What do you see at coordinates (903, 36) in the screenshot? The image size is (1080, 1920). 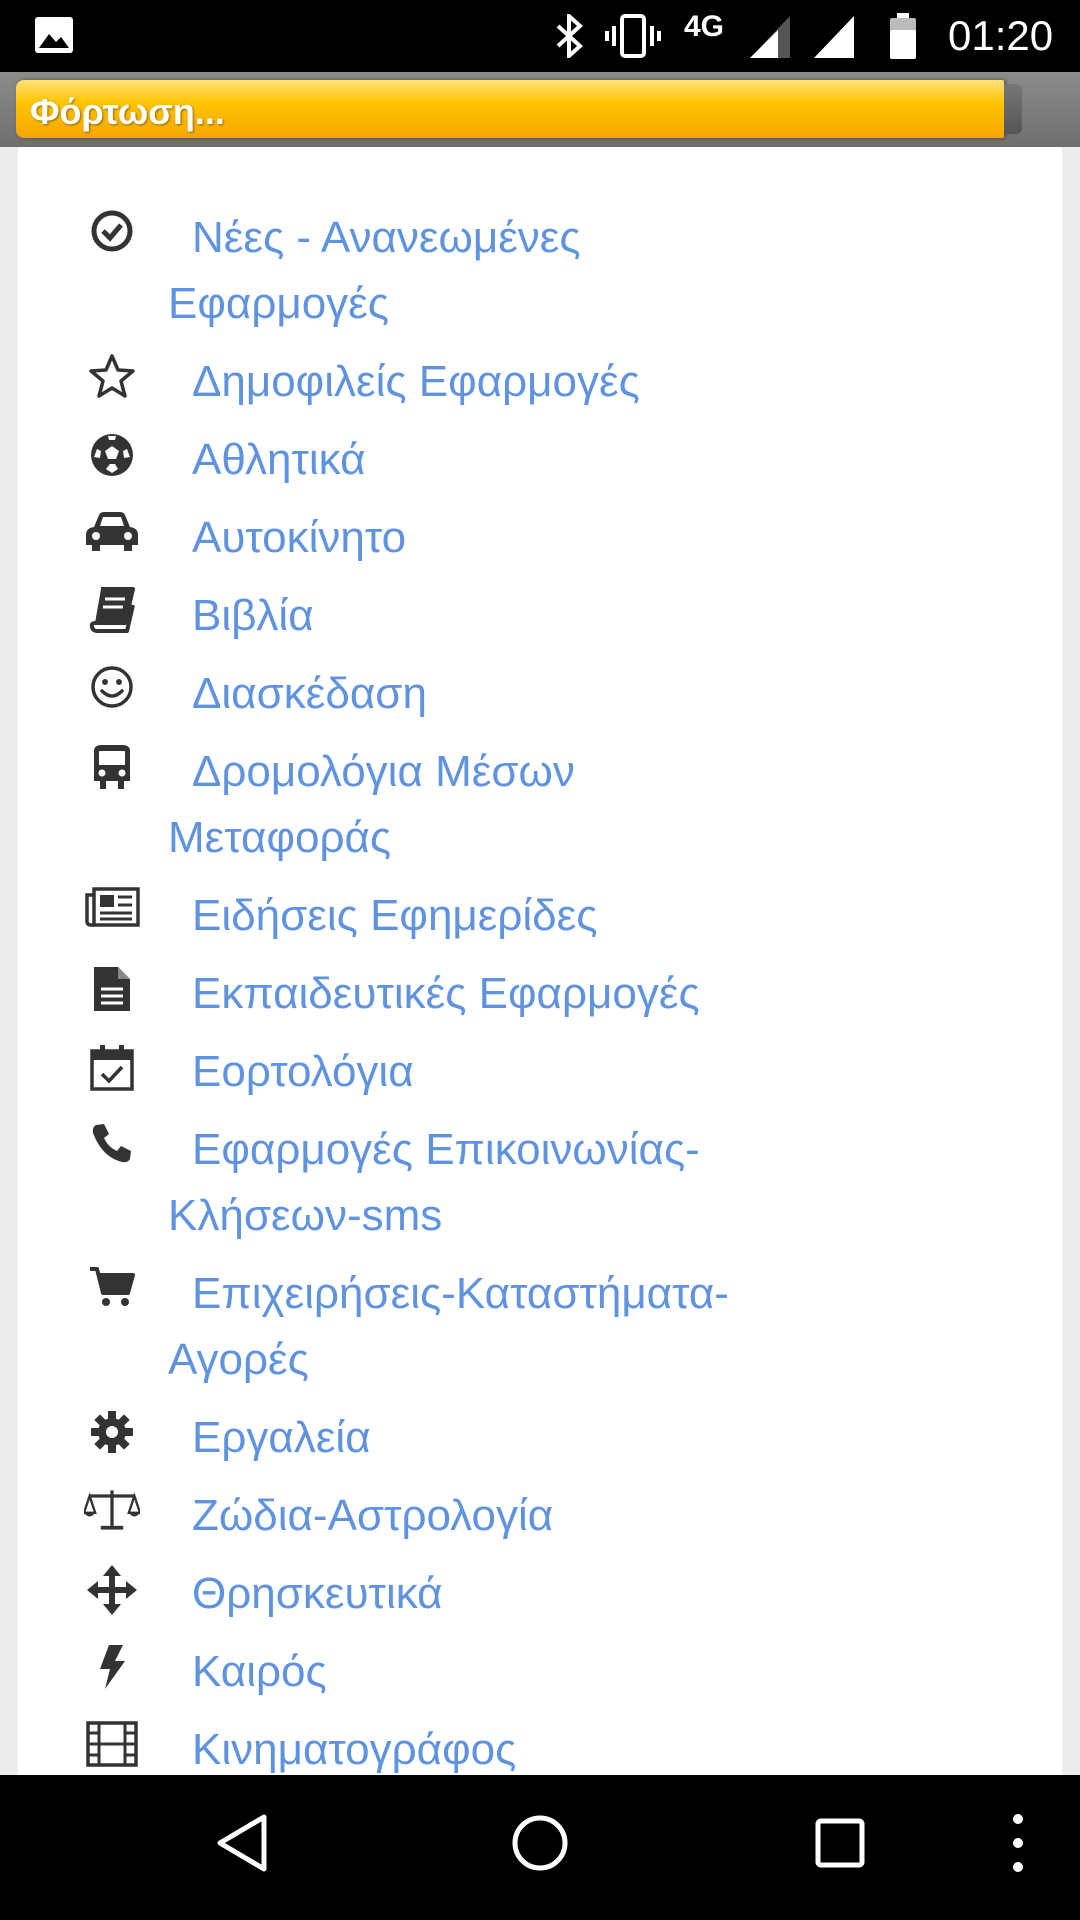 I see `battery-icon` at bounding box center [903, 36].